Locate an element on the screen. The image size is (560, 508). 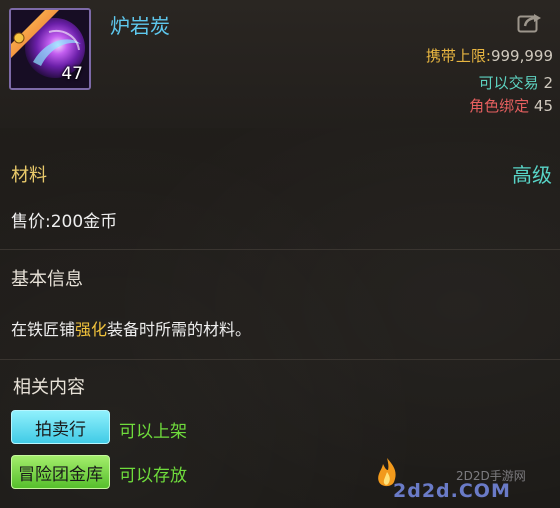
tradeable-value: 2 is located at coordinates (548, 83).